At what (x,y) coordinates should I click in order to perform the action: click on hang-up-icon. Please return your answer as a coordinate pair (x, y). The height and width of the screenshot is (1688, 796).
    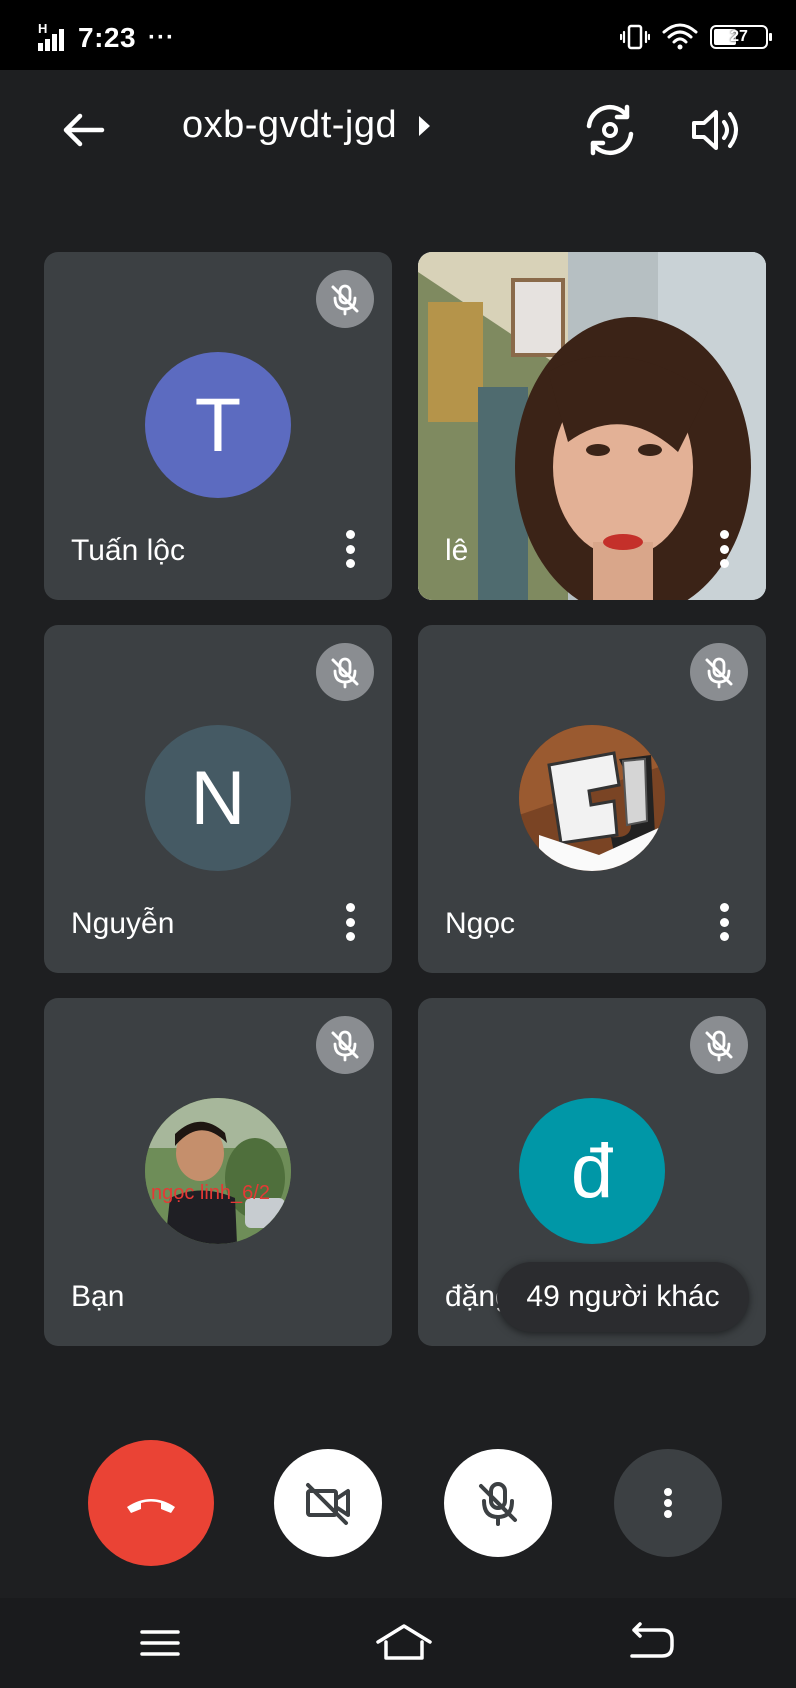
    Looking at the image, I should click on (151, 1506).